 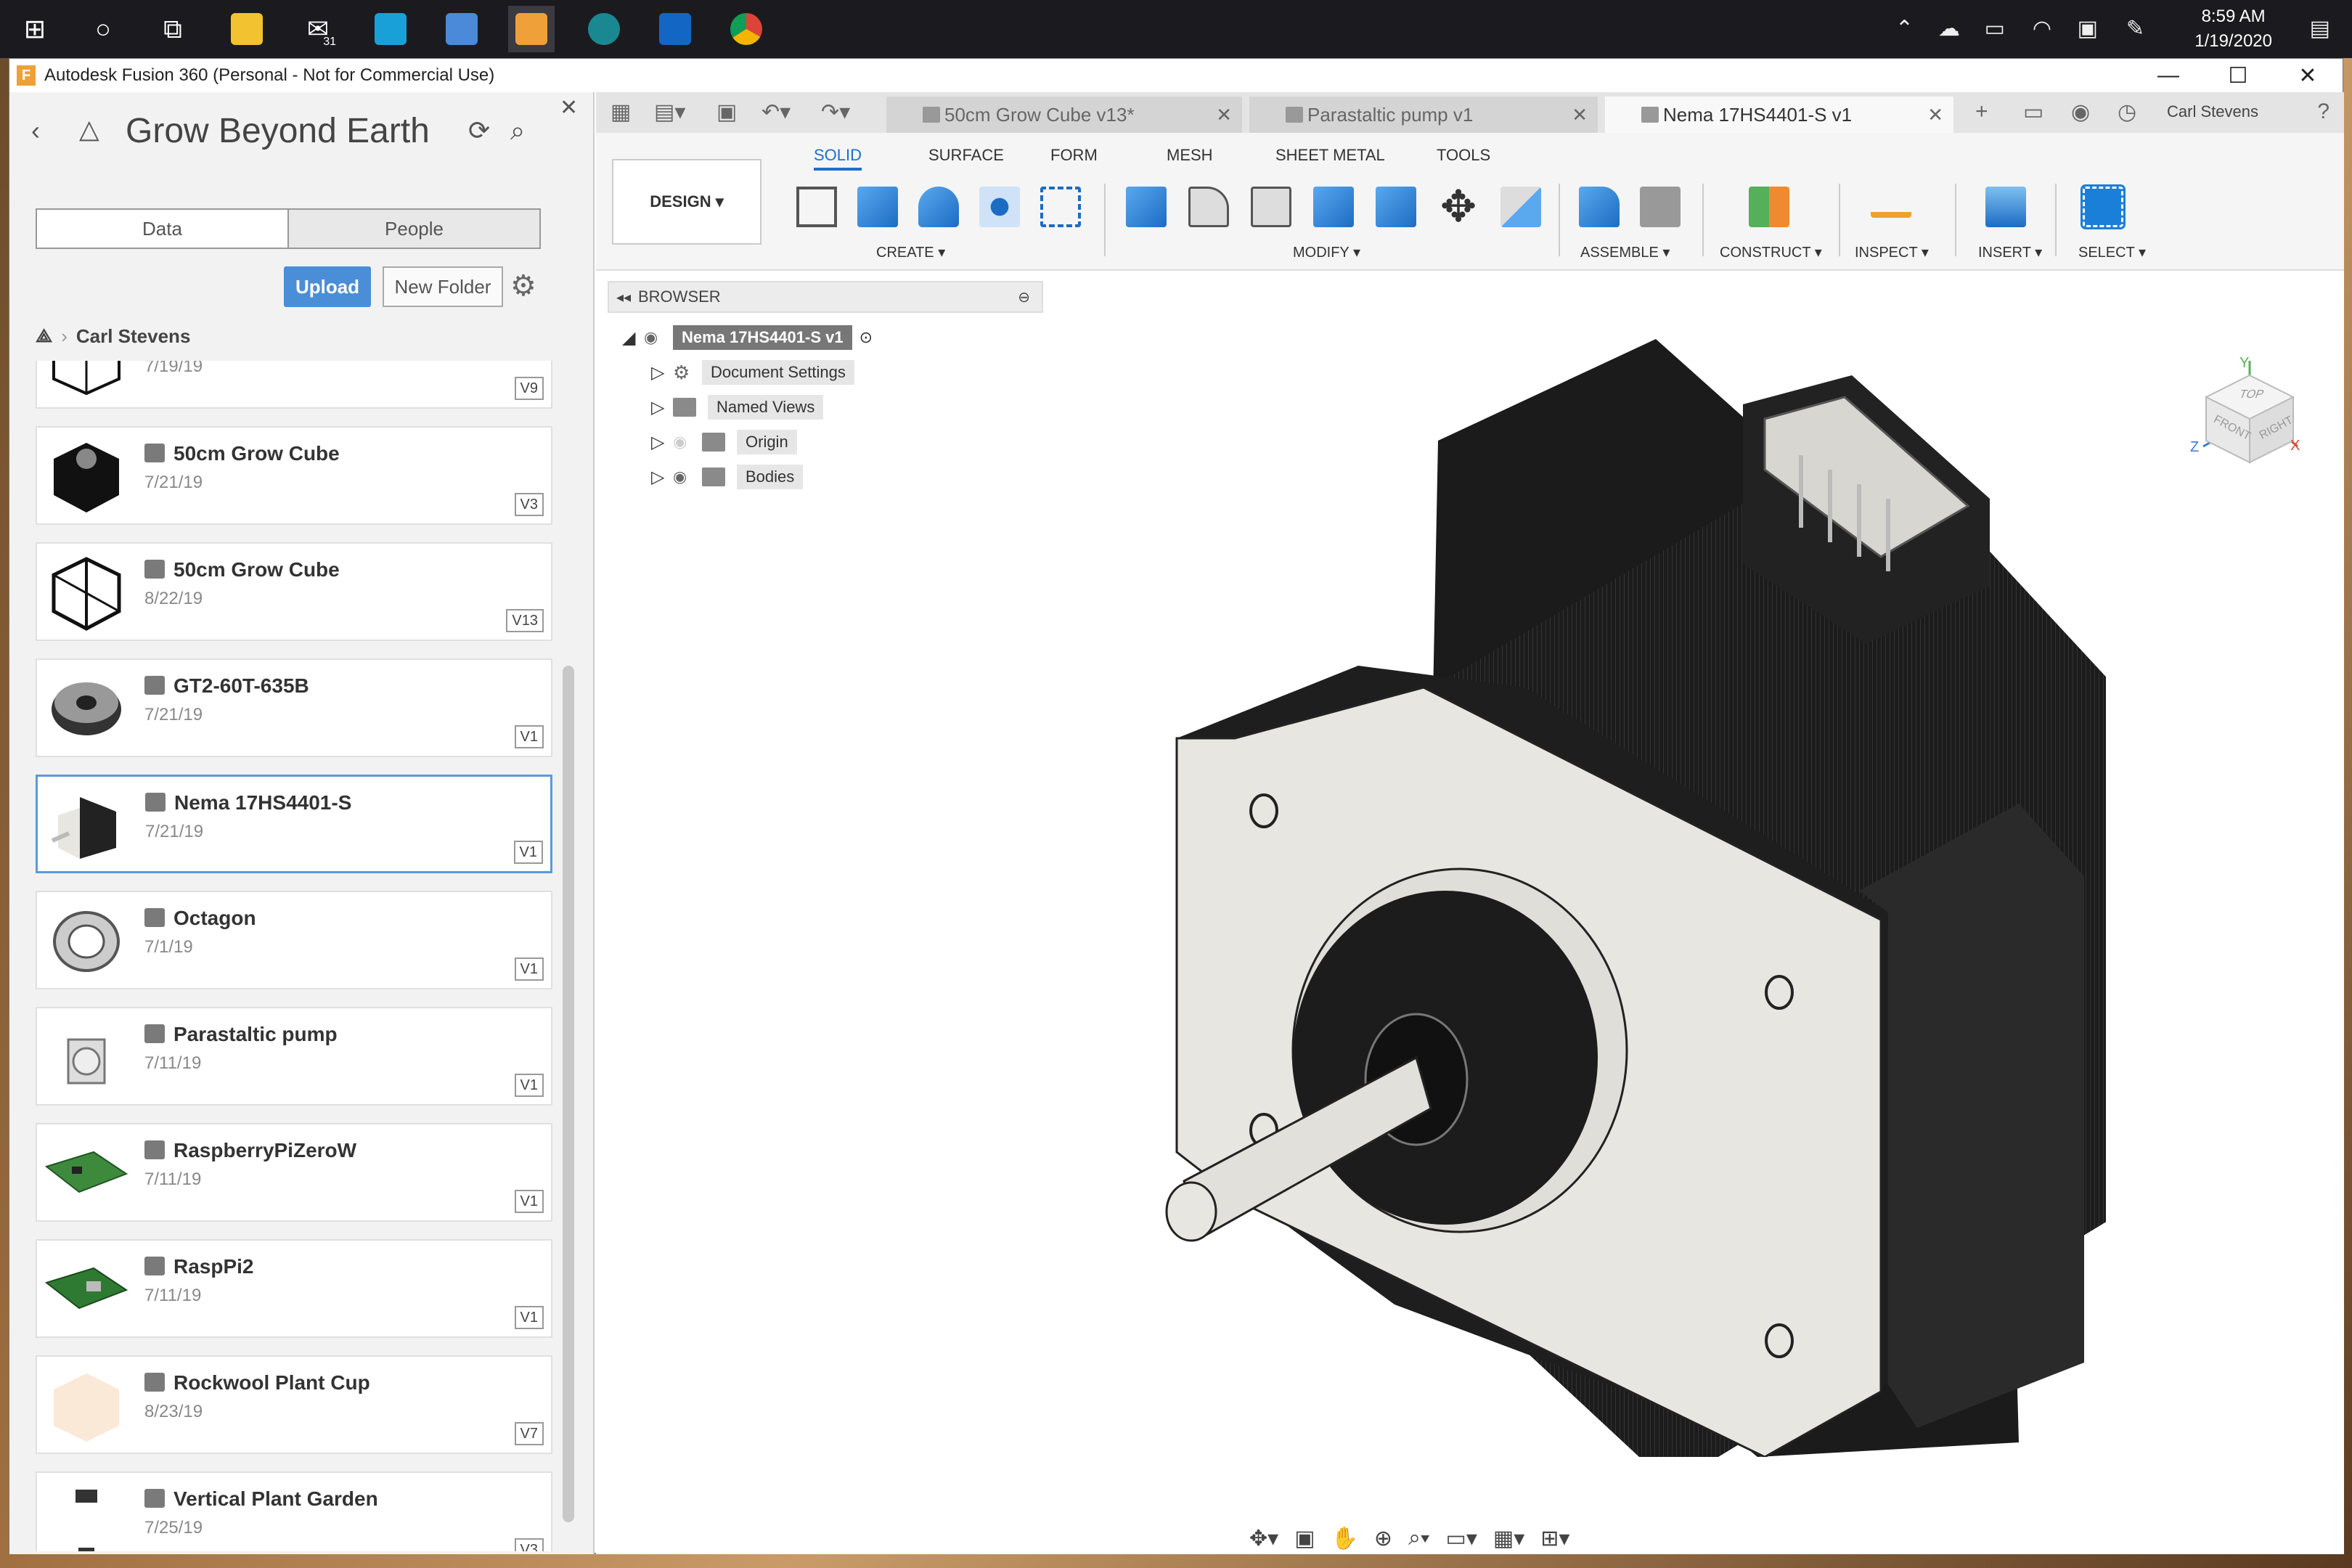 What do you see at coordinates (836, 112) in the screenshot?
I see `redo-icon: ↷▾` at bounding box center [836, 112].